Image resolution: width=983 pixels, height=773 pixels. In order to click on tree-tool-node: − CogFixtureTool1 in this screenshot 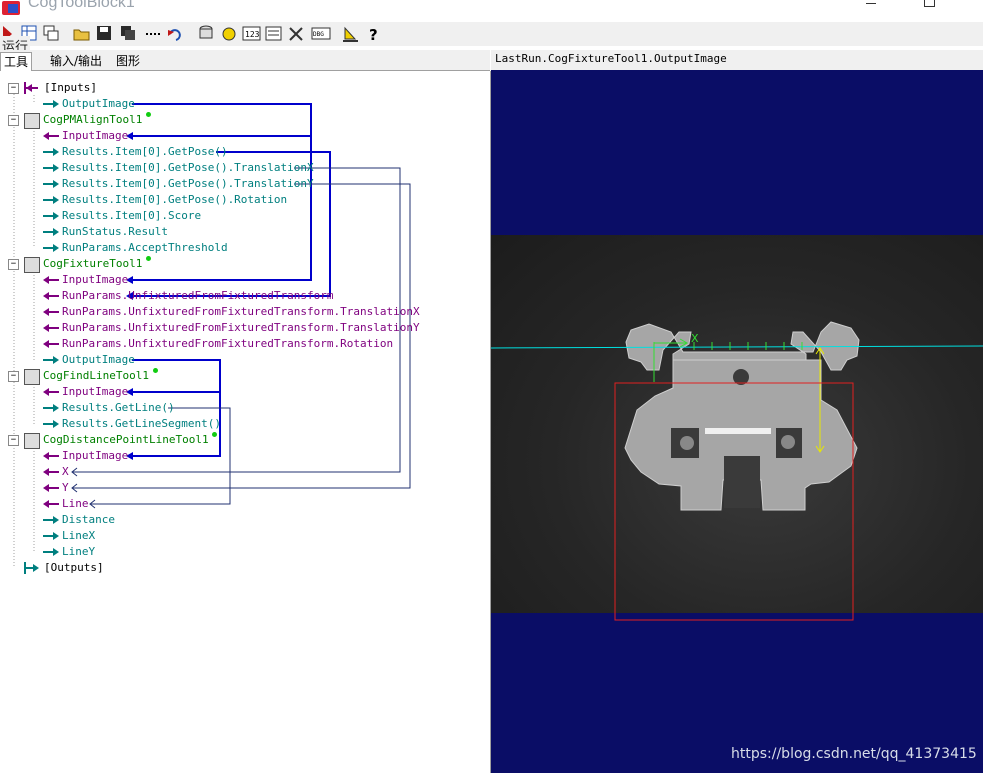, I will do `click(240, 264)`.